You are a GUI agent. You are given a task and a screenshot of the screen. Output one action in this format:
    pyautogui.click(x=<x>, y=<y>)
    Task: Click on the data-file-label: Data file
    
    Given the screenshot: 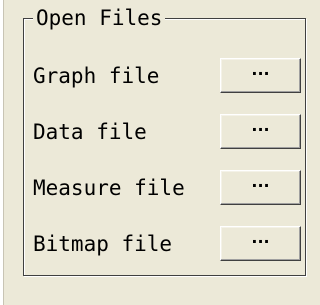 What is the action you would take?
    pyautogui.click(x=90, y=132)
    